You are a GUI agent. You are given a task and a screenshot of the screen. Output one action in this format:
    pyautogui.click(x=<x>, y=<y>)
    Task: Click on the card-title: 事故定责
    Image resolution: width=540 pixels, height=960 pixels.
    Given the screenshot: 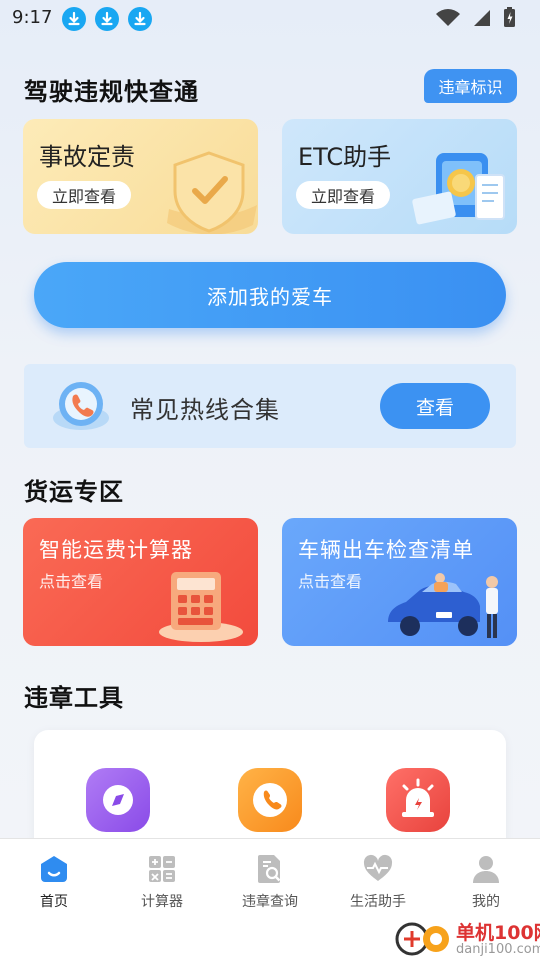 What is the action you would take?
    pyautogui.click(x=87, y=157)
    